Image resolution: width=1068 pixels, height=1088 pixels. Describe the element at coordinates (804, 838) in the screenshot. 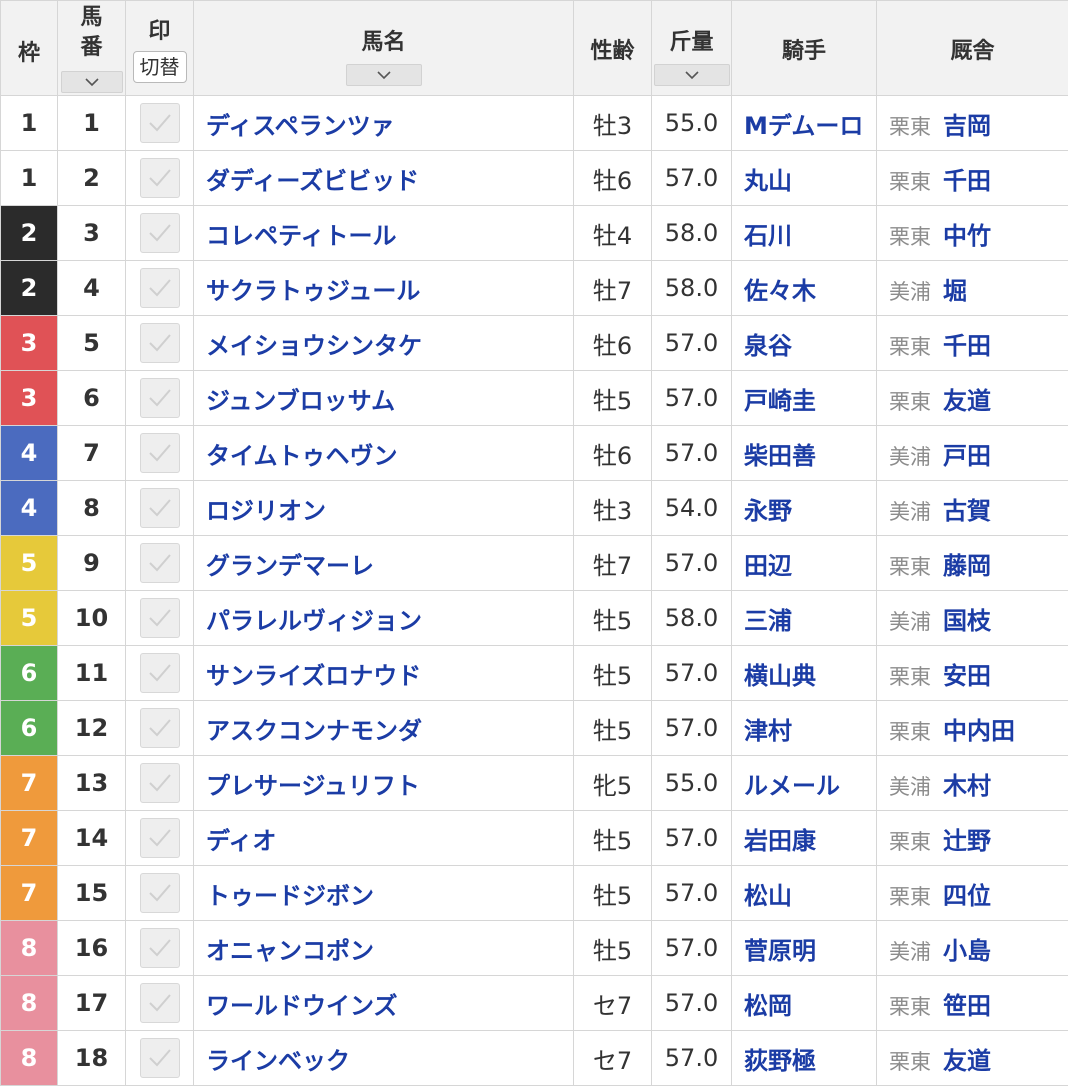

I see `jockey-link: 岩田康` at that location.